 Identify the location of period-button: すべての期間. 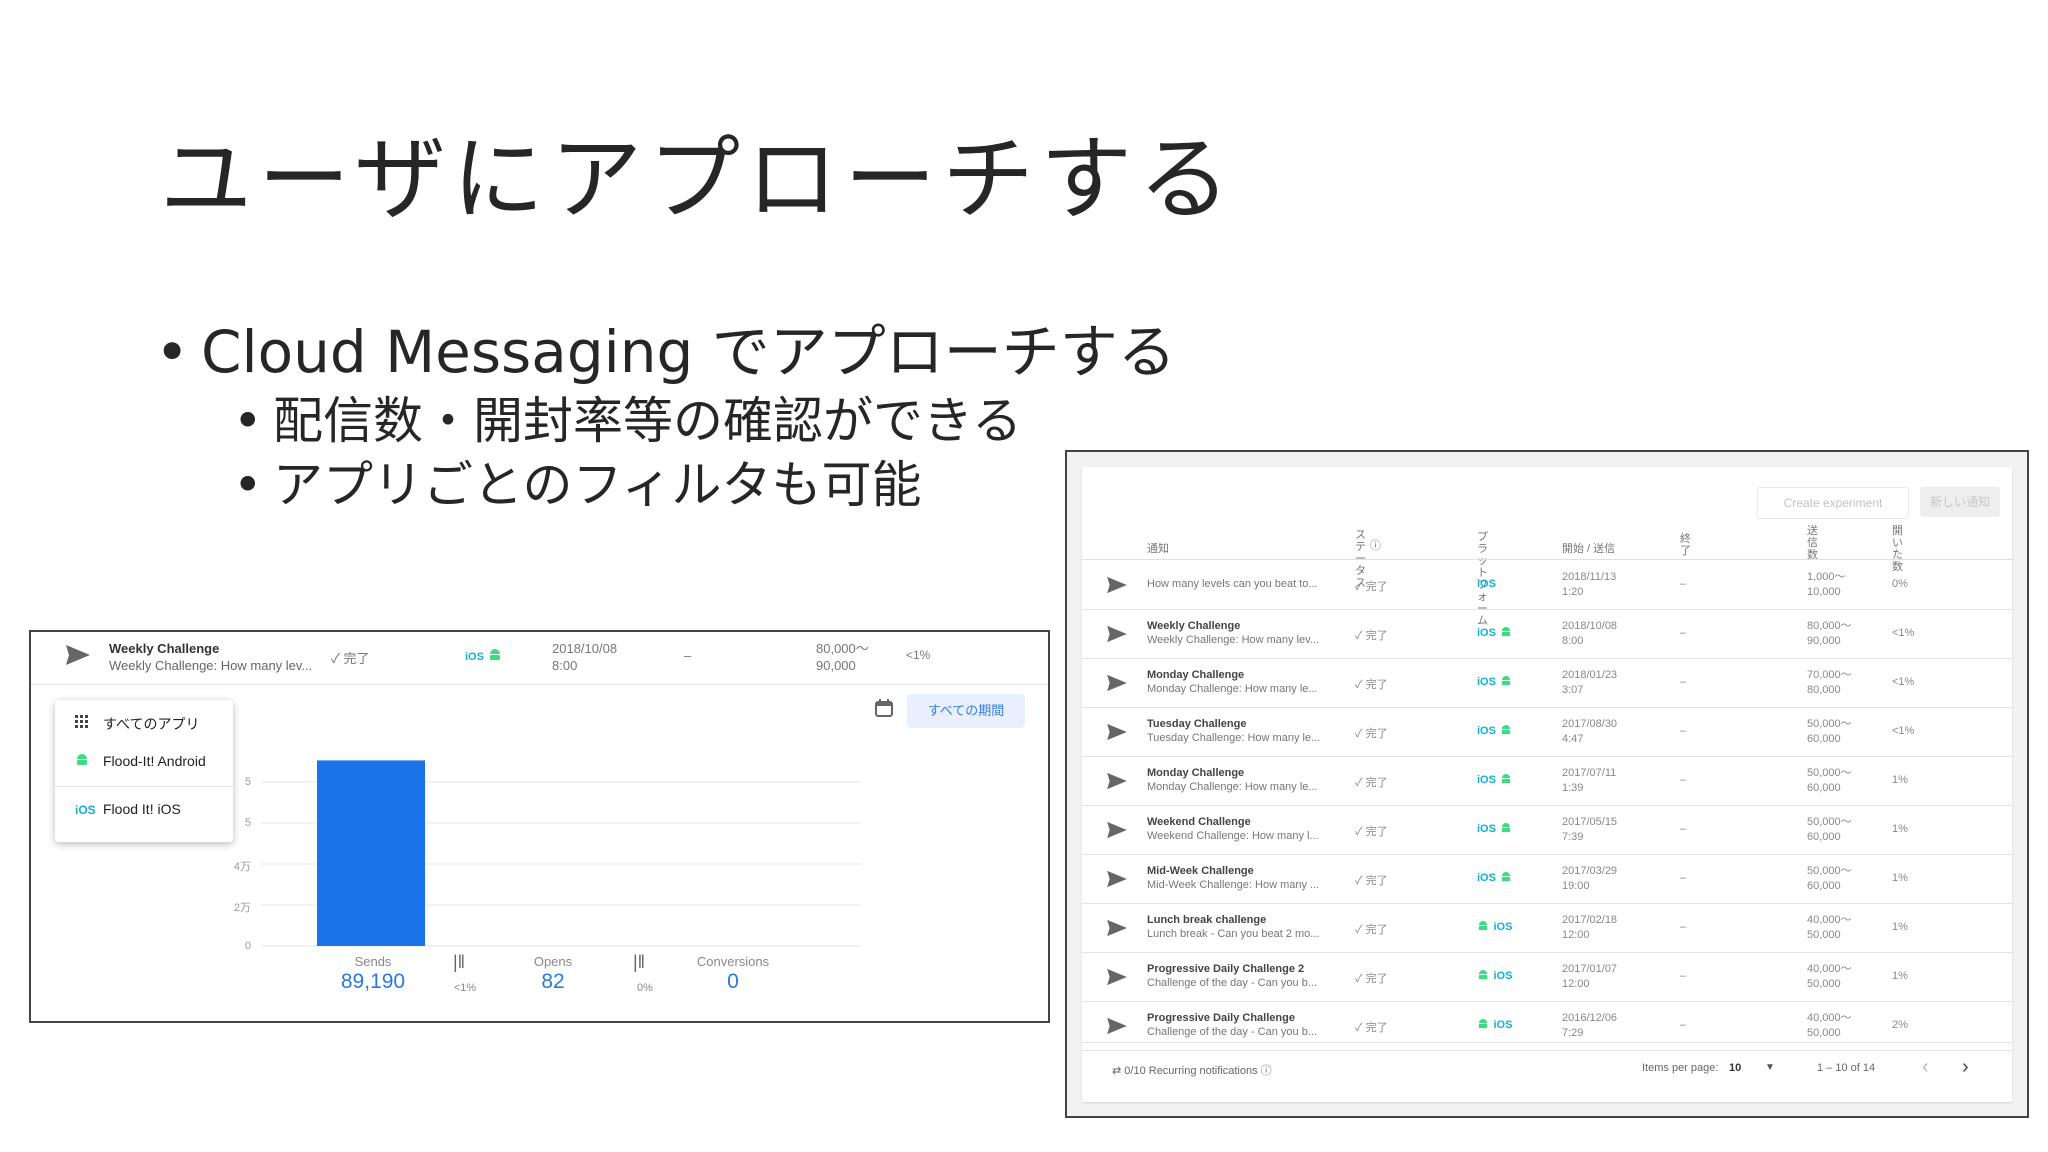
(966, 711).